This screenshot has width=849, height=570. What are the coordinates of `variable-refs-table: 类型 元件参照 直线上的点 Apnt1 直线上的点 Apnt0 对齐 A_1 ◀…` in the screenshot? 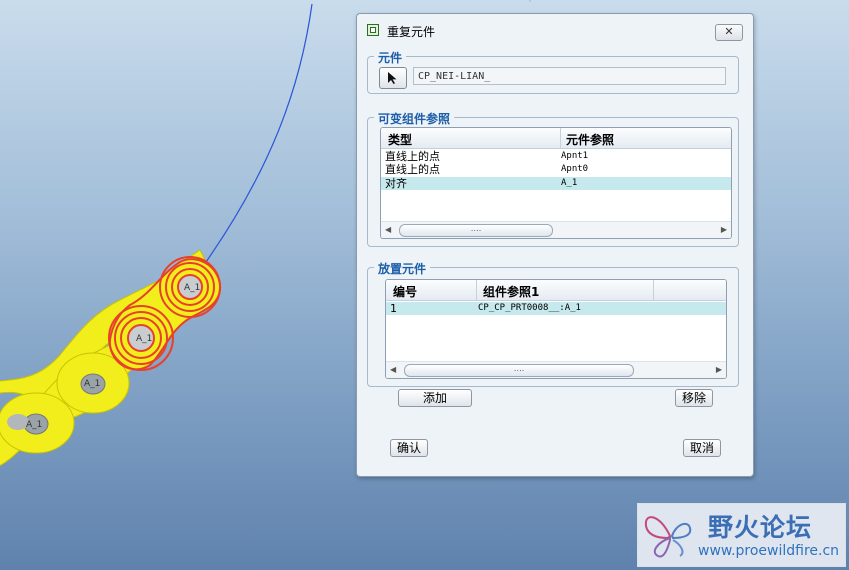 It's located at (556, 183).